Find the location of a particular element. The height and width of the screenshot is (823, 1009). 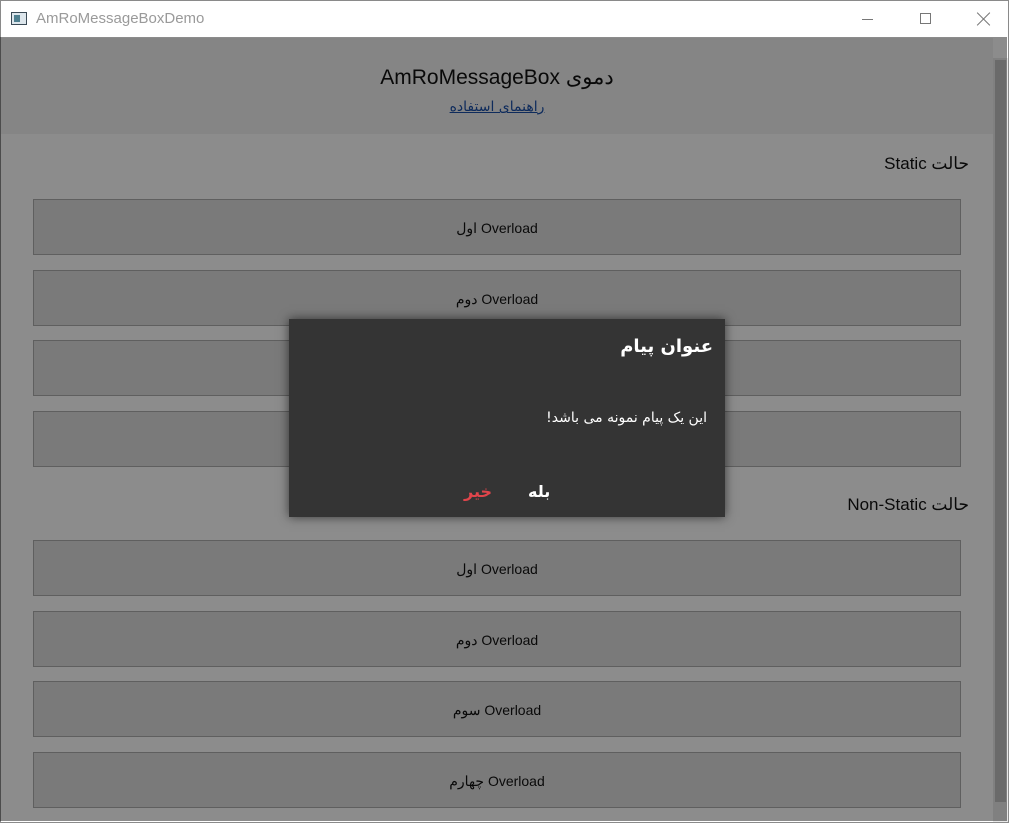

minimize-icon is located at coordinates (867, 19).